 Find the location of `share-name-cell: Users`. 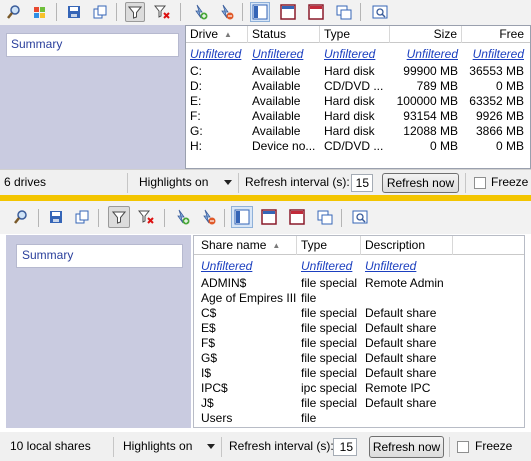

share-name-cell: Users is located at coordinates (217, 418).